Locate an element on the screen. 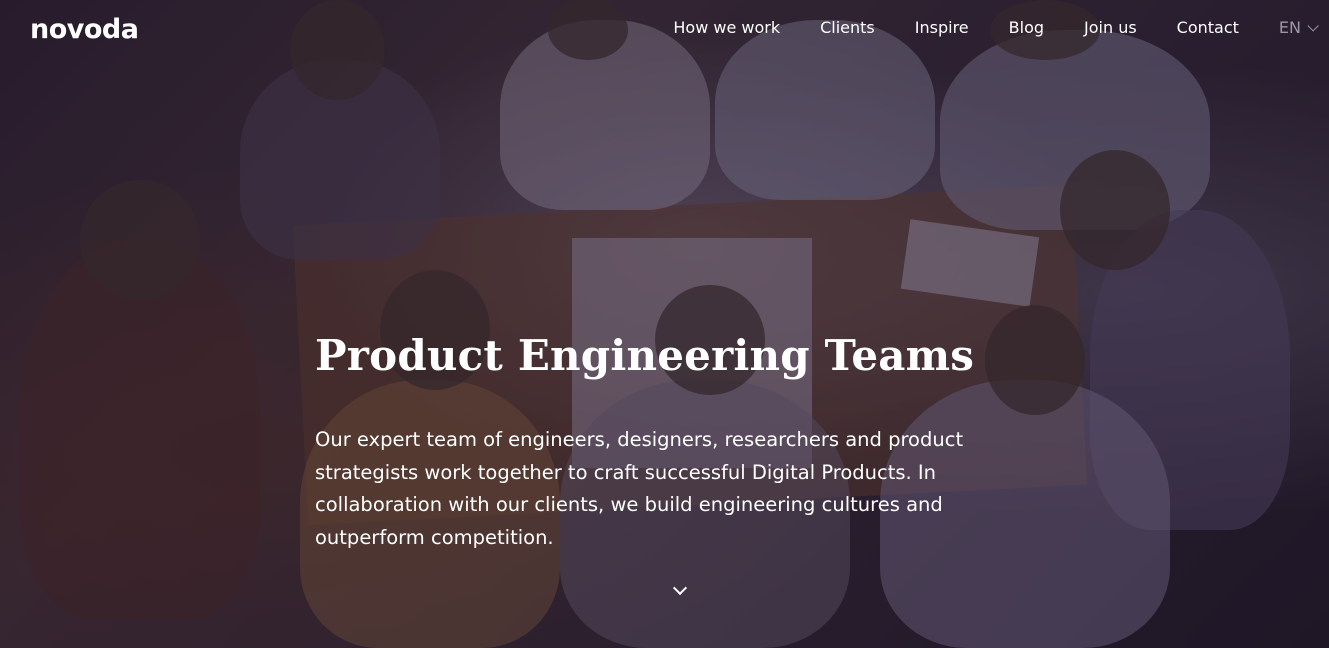 This screenshot has height=648, width=1329. hero-title: Product Engineering Teams is located at coordinates (645, 355).